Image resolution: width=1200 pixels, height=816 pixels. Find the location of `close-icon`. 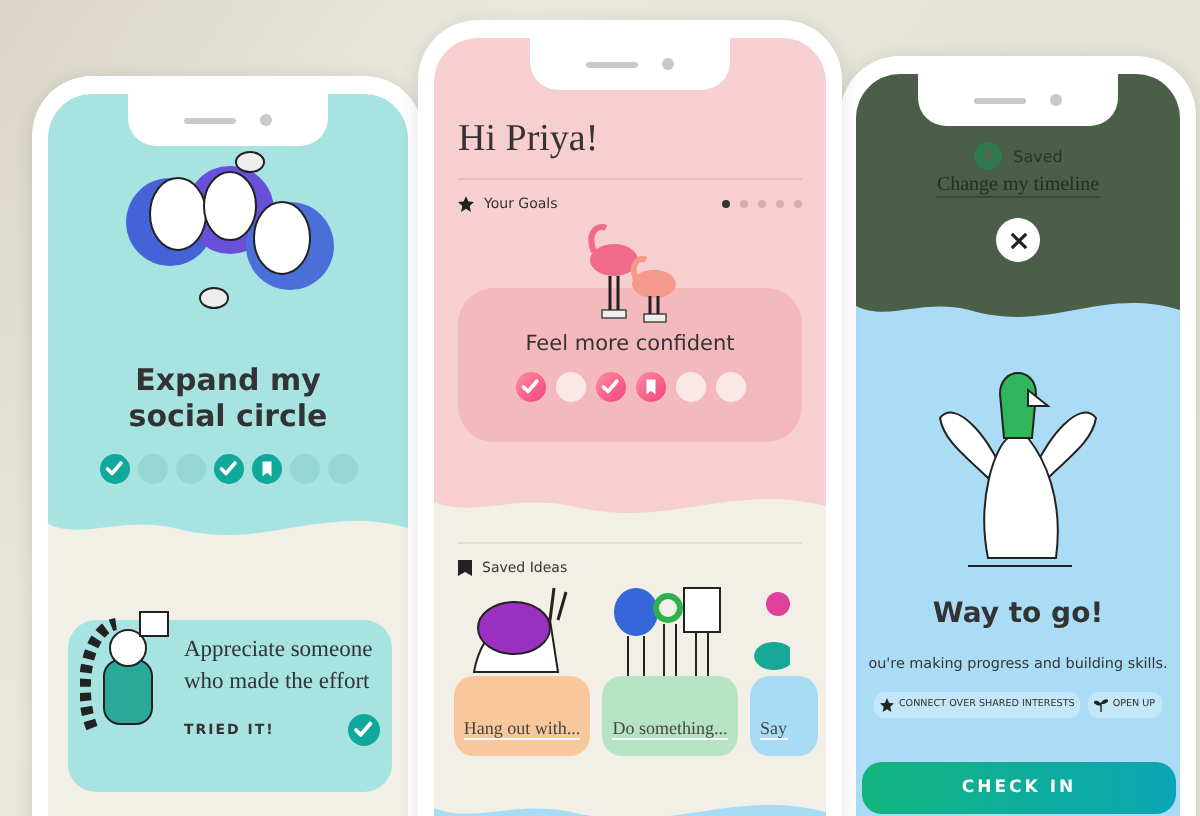

close-icon is located at coordinates (1018, 240).